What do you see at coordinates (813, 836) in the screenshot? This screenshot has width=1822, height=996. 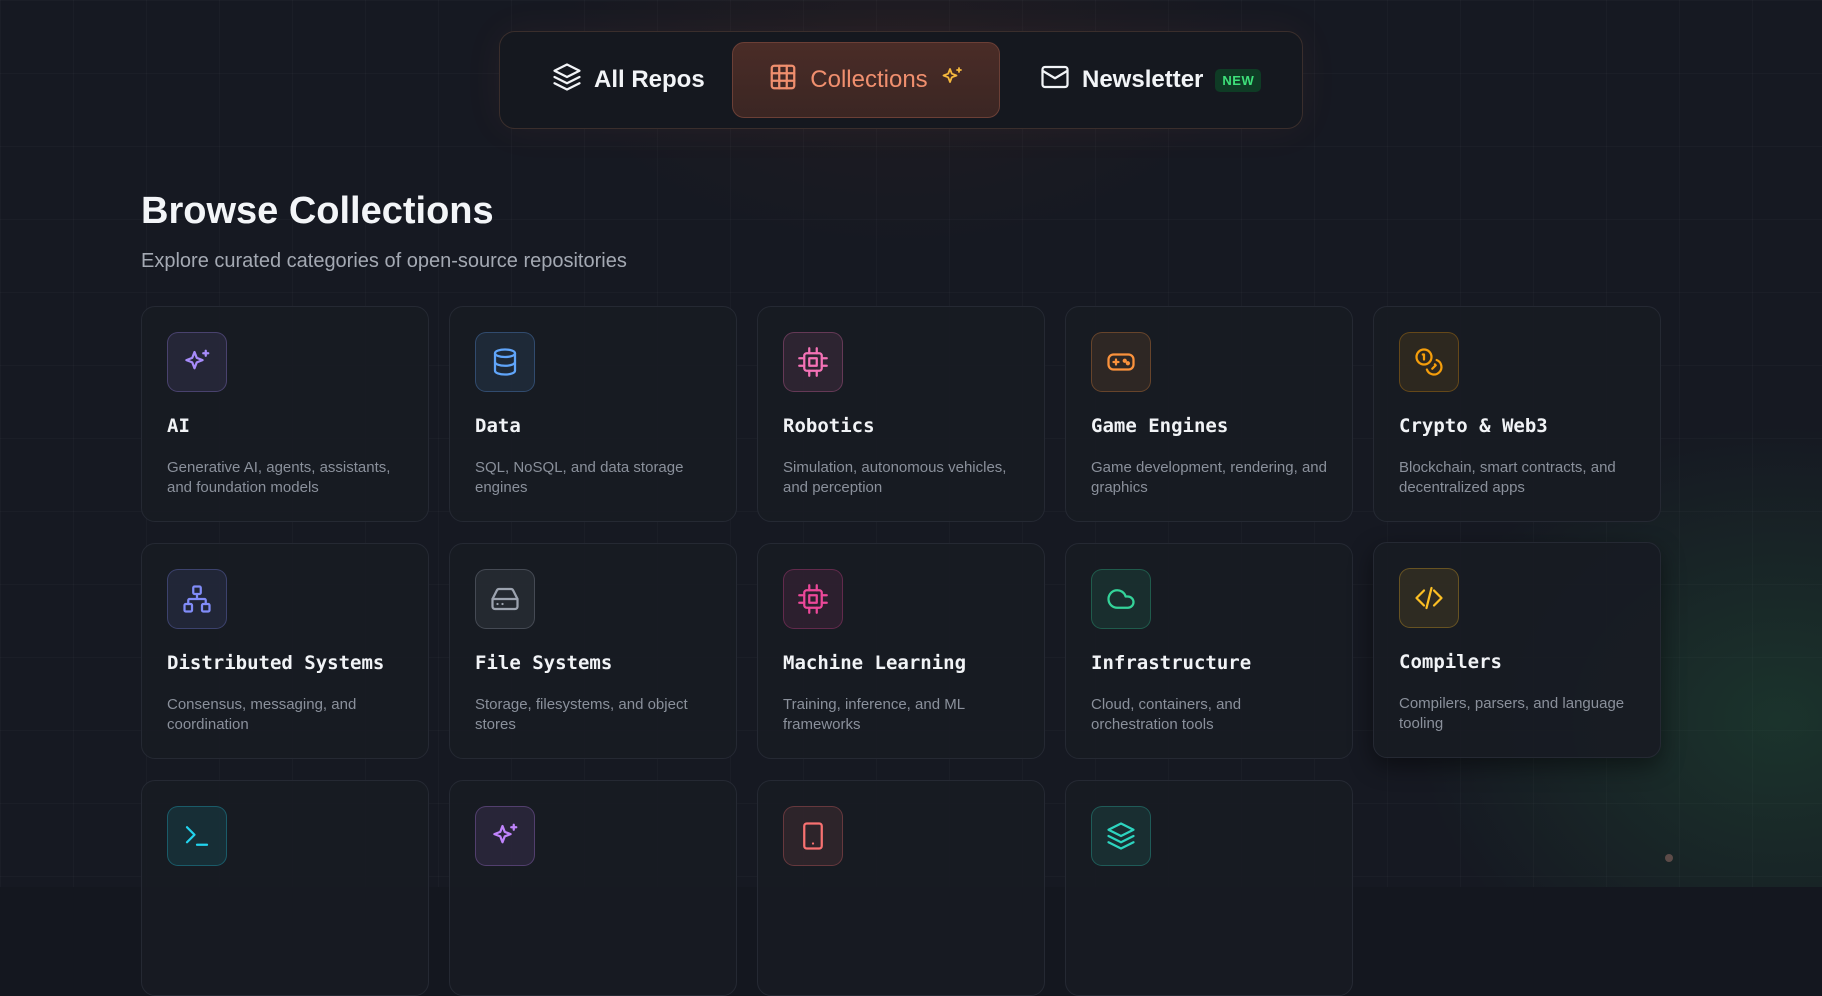 I see `smartphone-icon` at bounding box center [813, 836].